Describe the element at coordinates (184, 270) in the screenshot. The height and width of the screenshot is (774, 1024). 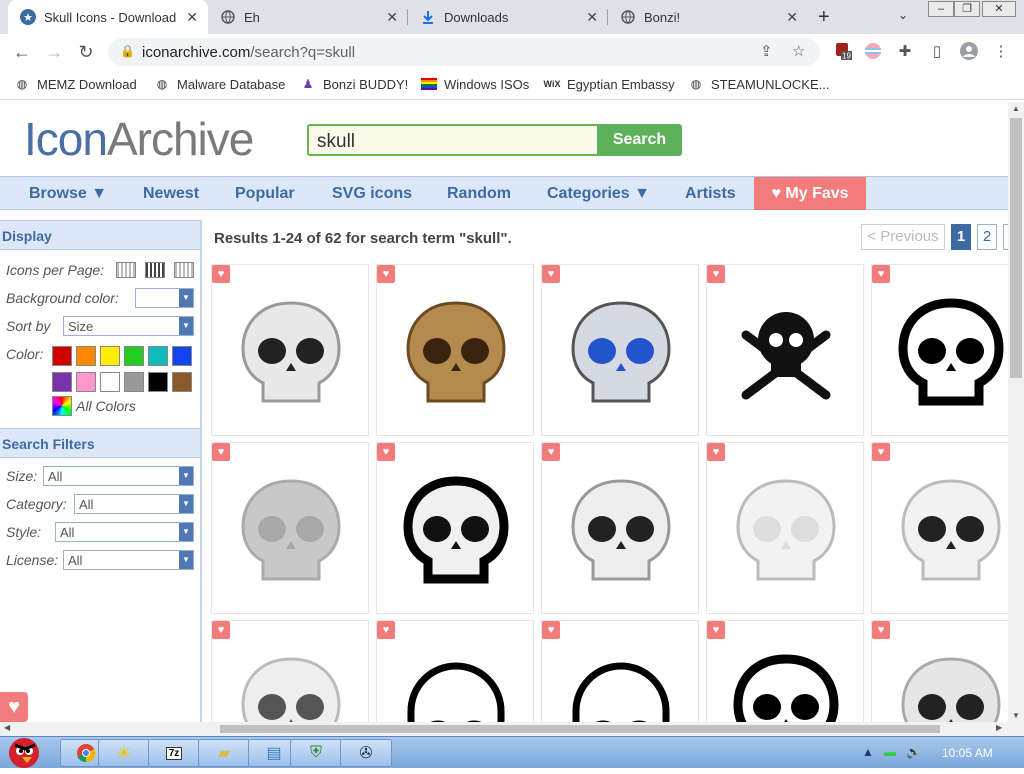
I see `grid-large-icon` at that location.